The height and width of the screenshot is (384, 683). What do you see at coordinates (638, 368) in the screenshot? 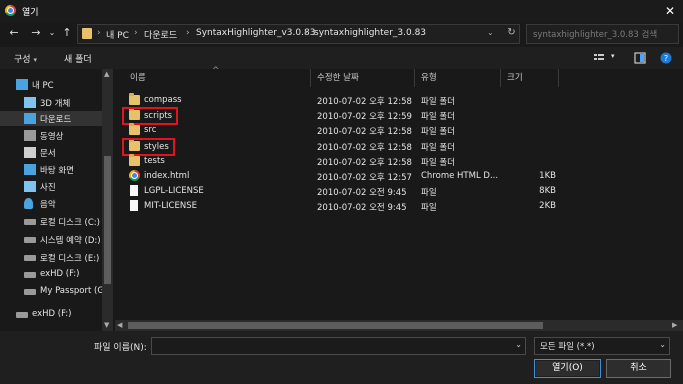
I see `cancel-button: 취소` at bounding box center [638, 368].